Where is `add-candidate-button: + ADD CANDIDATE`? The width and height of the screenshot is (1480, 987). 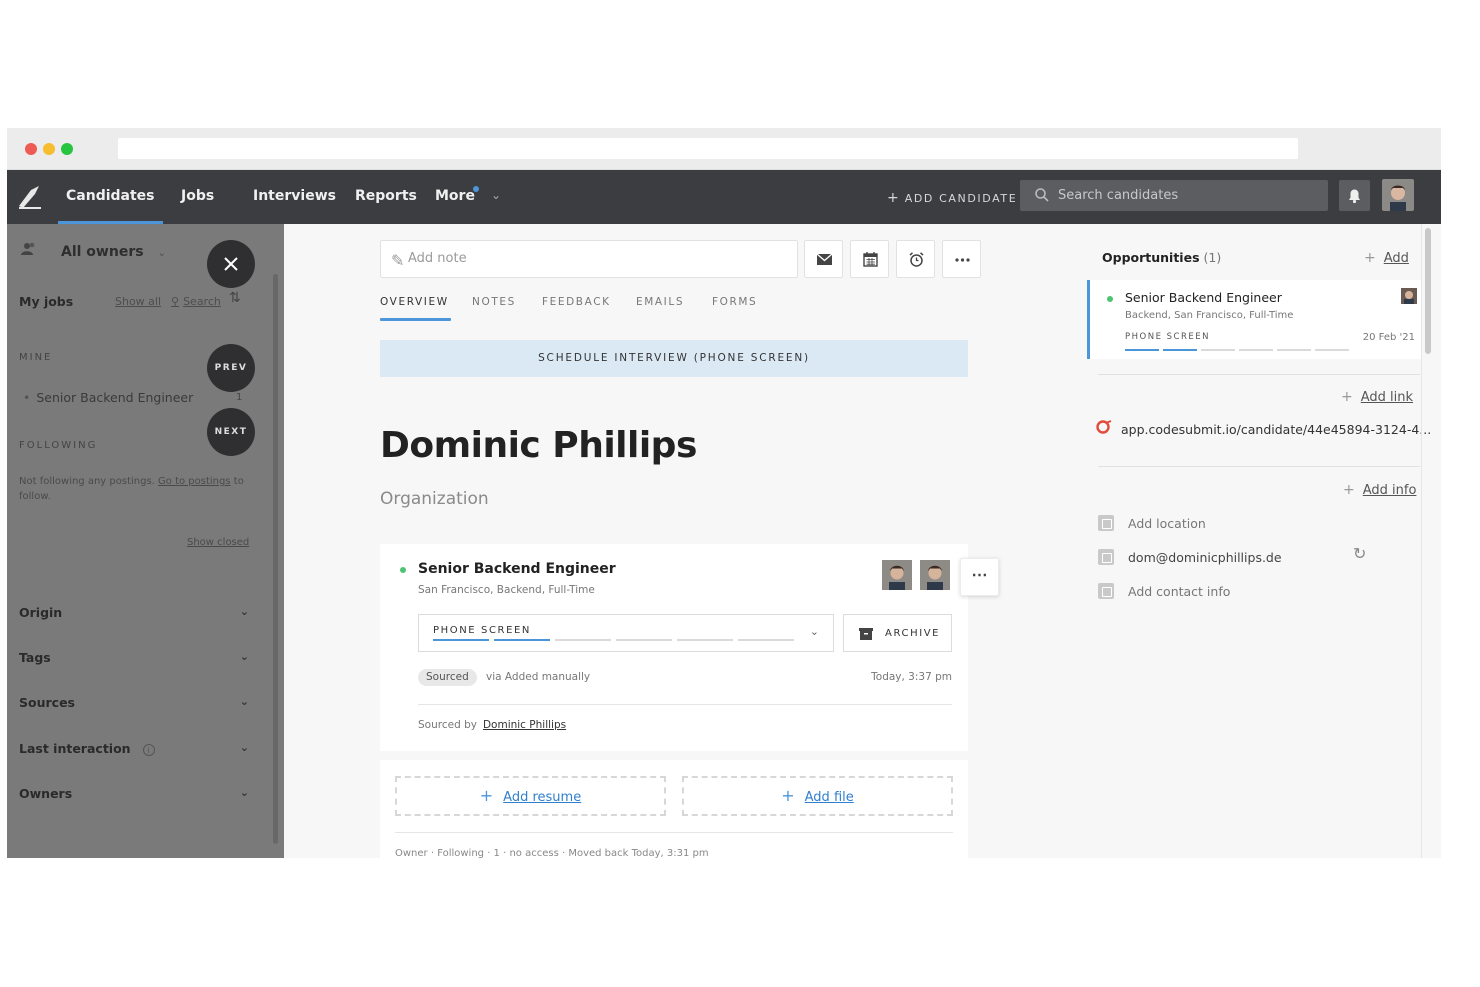
add-candidate-button: + ADD CANDIDATE is located at coordinates (952, 198).